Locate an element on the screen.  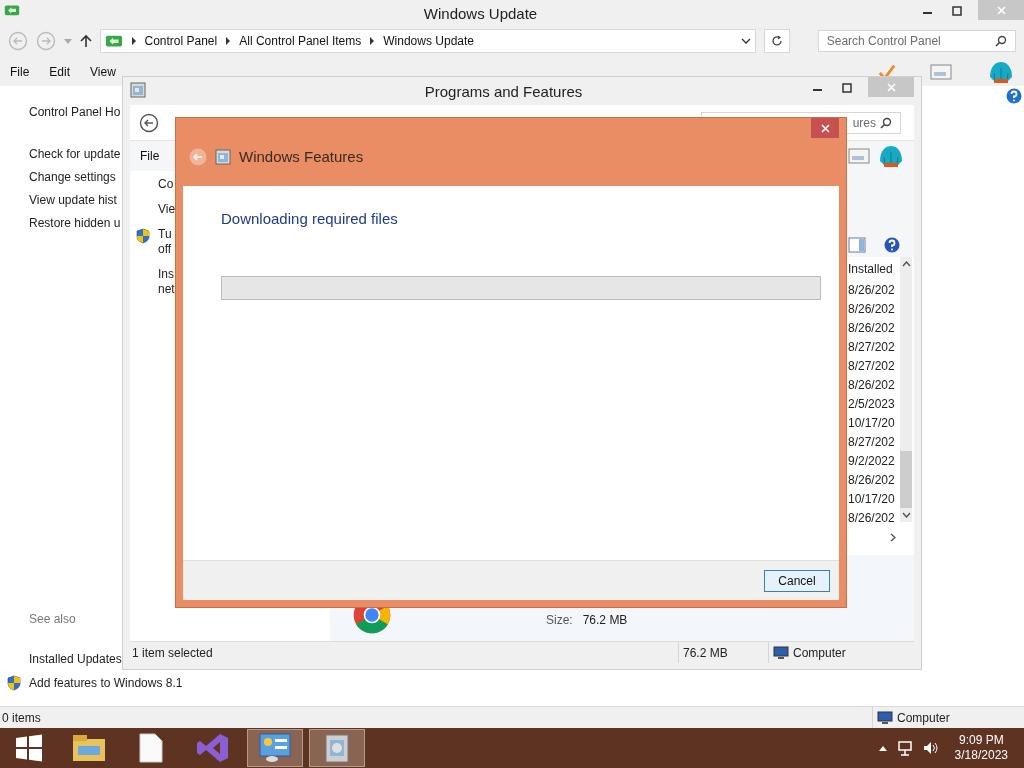
nav-link: Check for update is located at coordinates (75, 154).